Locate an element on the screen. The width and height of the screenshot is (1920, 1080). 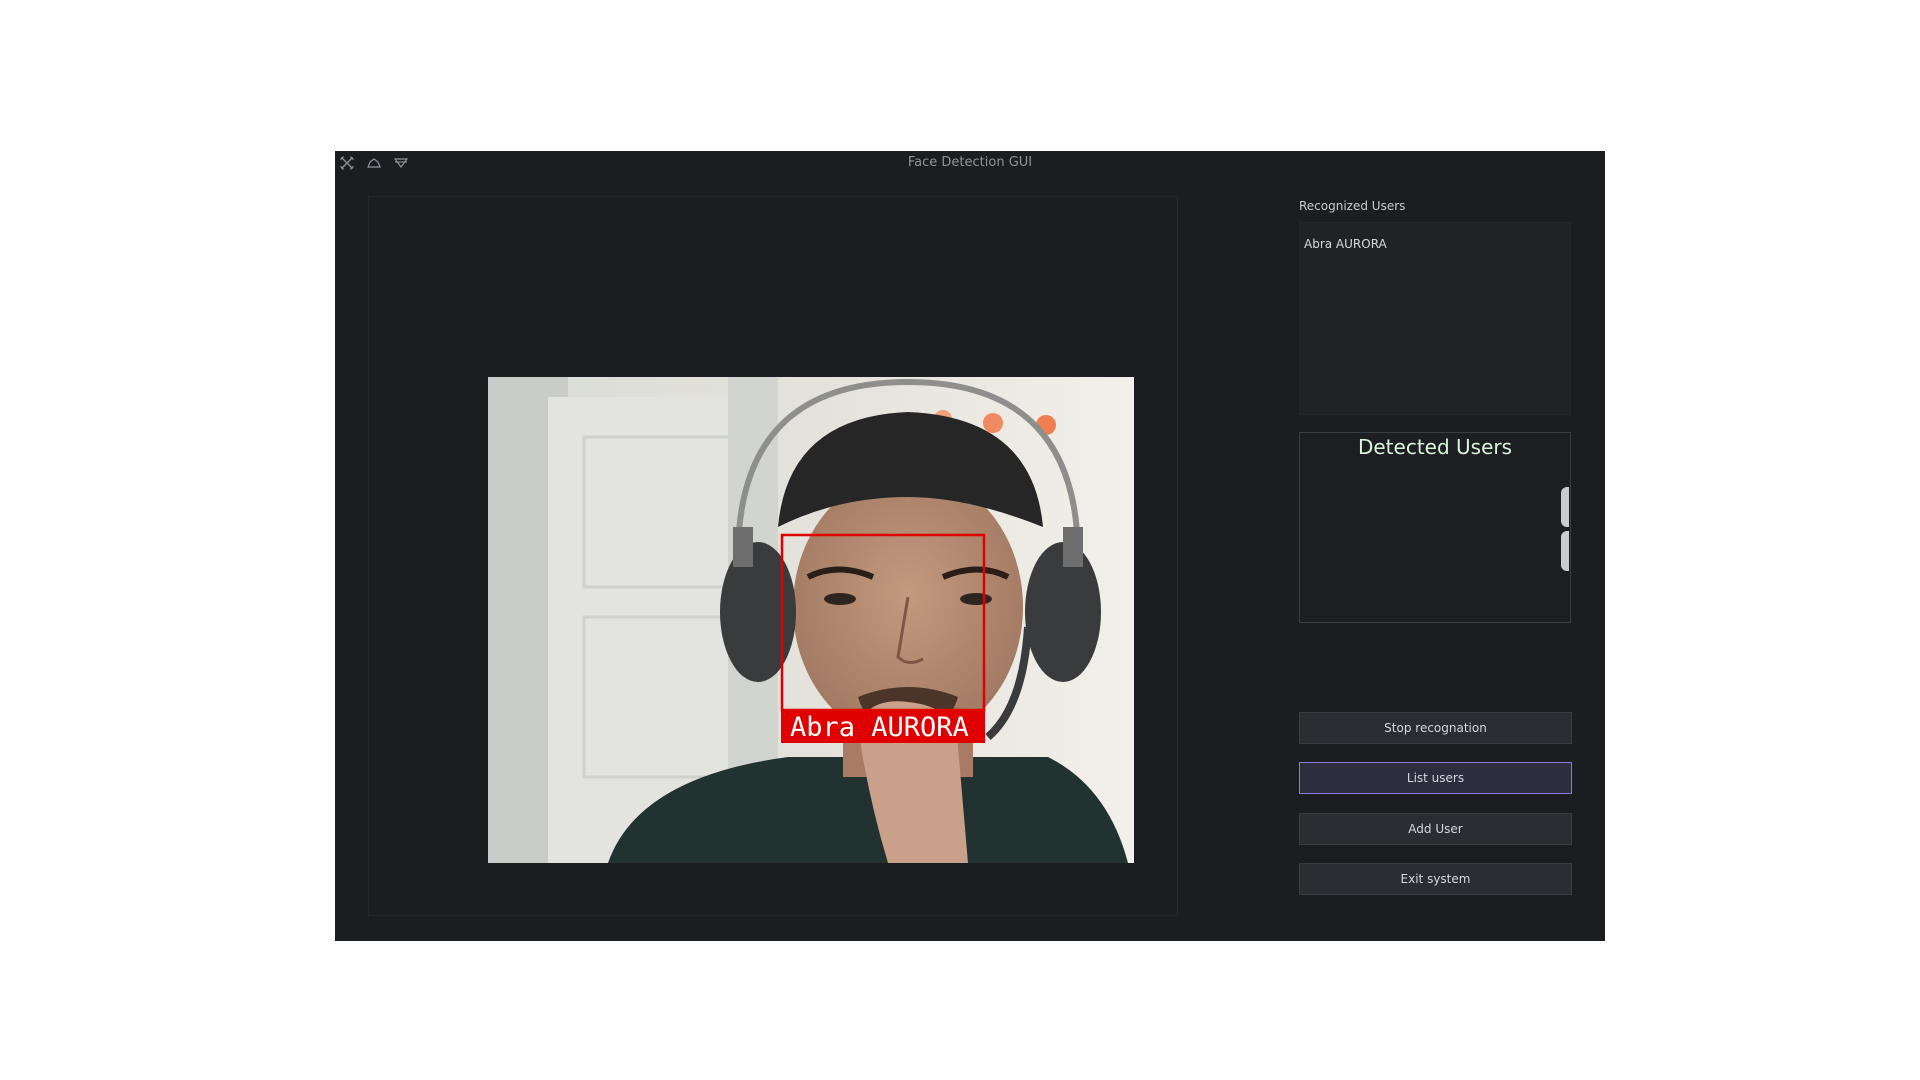
scroll-handle-down is located at coordinates (1565, 551).